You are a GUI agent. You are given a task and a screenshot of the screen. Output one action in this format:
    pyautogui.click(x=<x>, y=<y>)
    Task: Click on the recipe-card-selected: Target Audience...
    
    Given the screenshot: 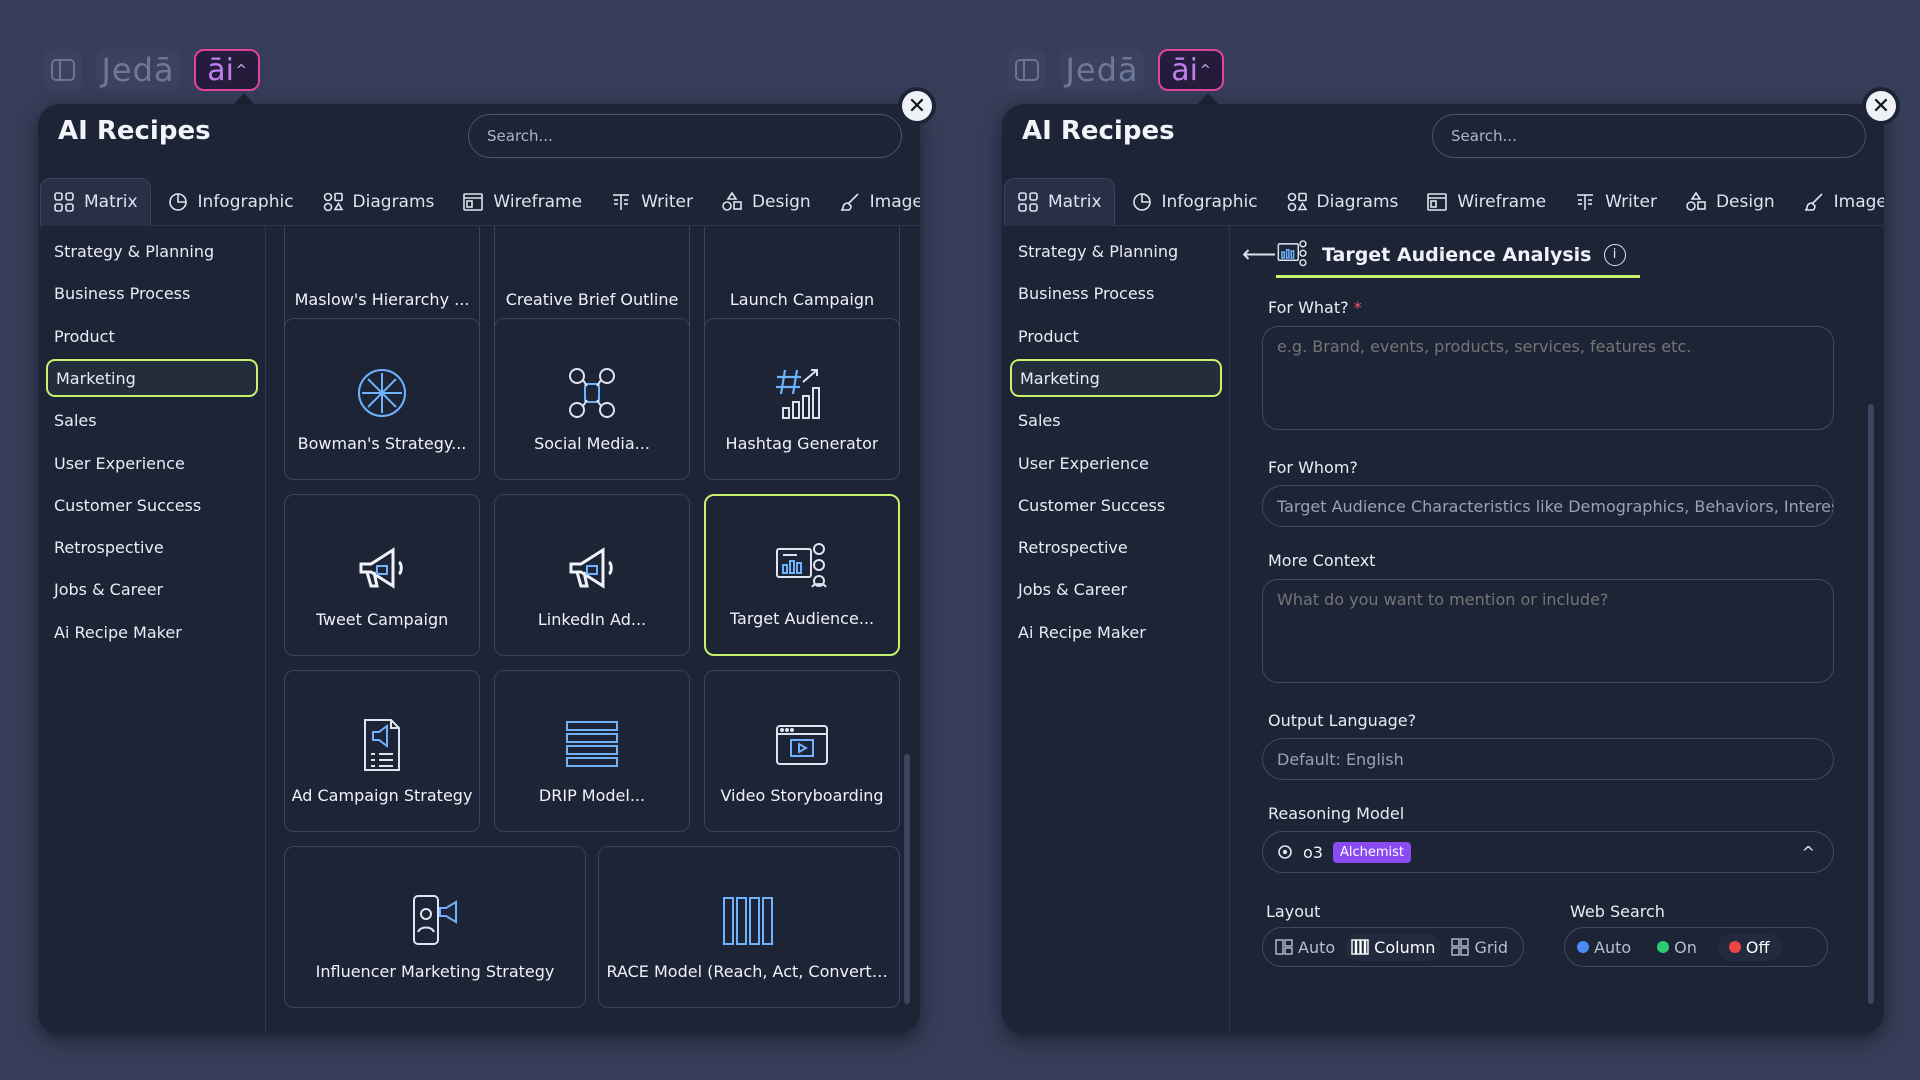 What is the action you would take?
    pyautogui.click(x=802, y=575)
    